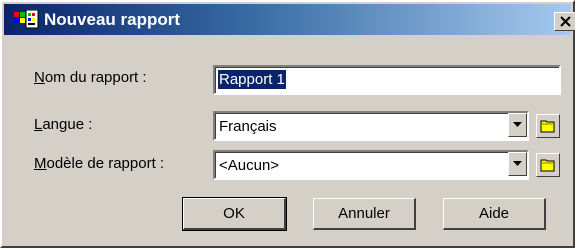  What do you see at coordinates (105, 163) in the screenshot?
I see `template-label-text: odèle de rapport :` at bounding box center [105, 163].